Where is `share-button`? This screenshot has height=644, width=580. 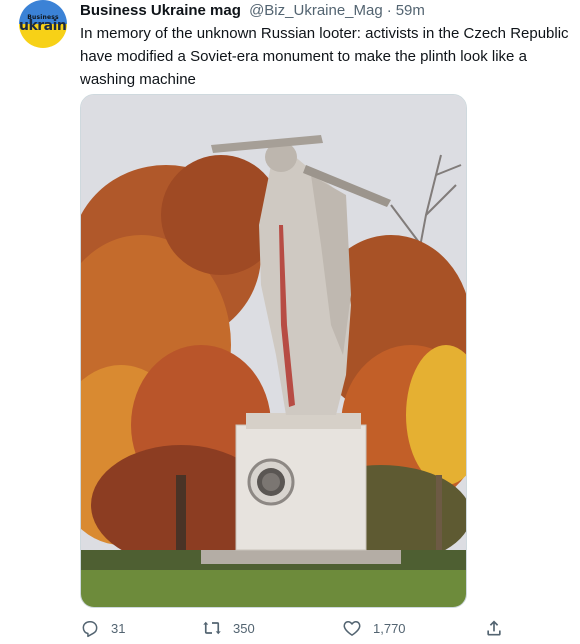 share-button is located at coordinates (494, 628).